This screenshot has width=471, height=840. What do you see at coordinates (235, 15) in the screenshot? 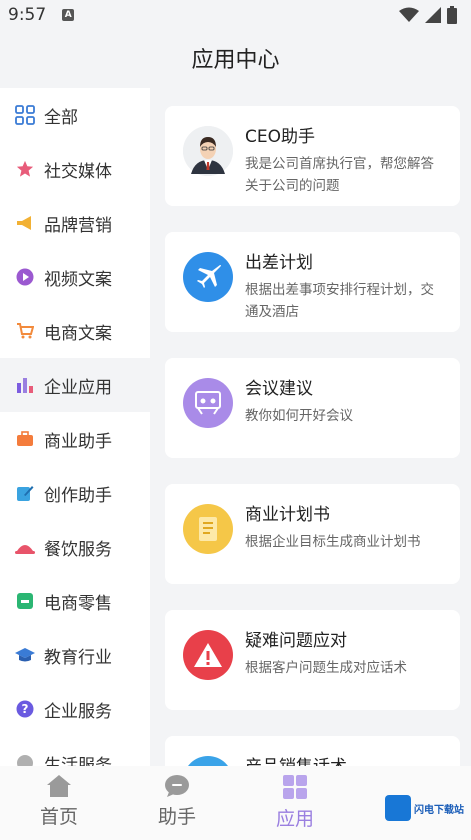
I see `status-bar: 9:57 A` at bounding box center [235, 15].